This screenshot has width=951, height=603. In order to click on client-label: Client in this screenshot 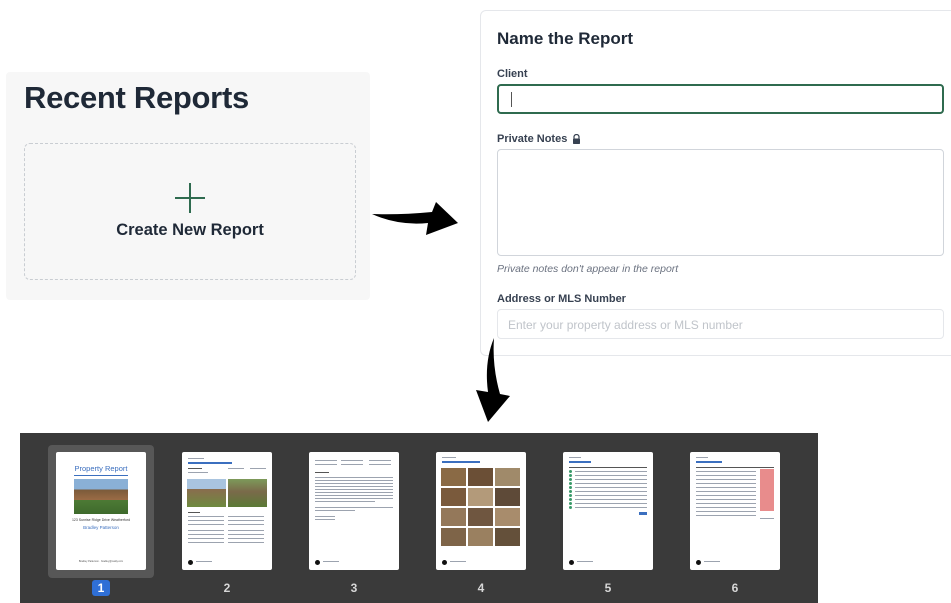, I will do `click(512, 74)`.